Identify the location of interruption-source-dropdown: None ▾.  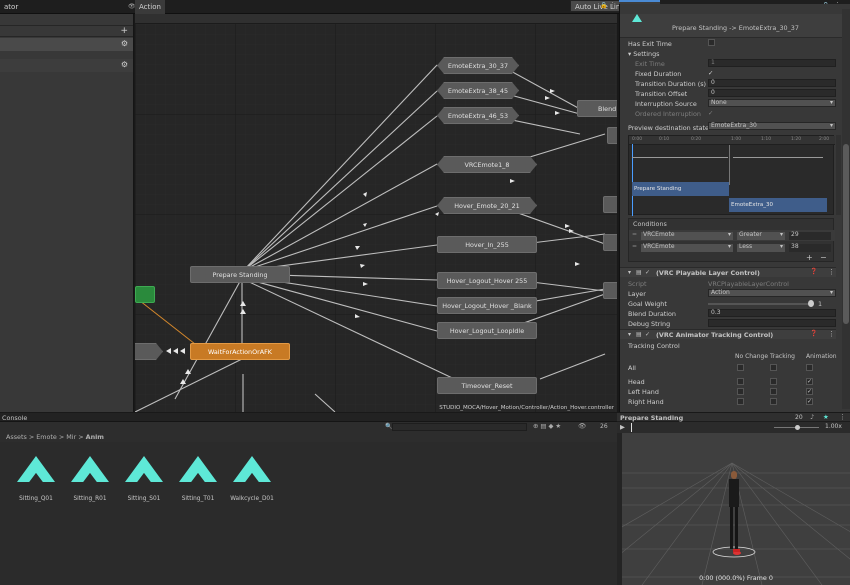
(772, 103).